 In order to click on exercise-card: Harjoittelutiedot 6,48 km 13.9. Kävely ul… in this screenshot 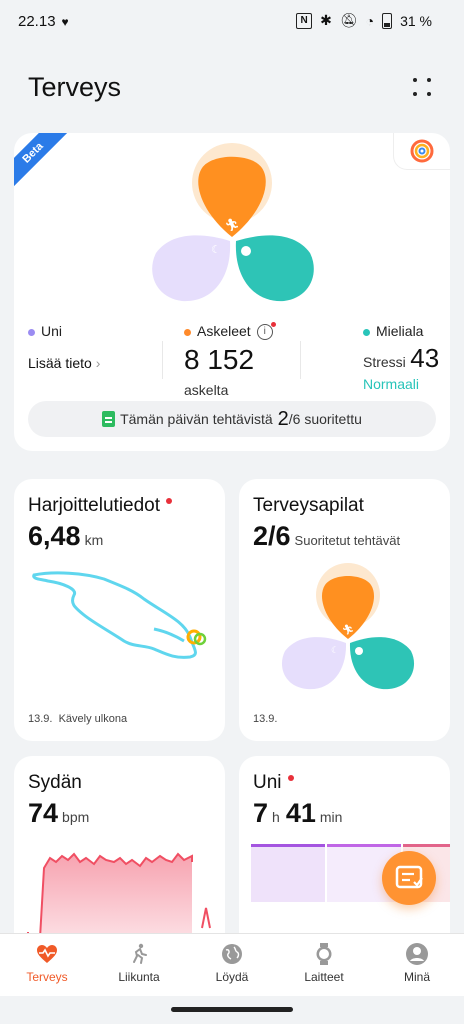, I will do `click(119, 610)`.